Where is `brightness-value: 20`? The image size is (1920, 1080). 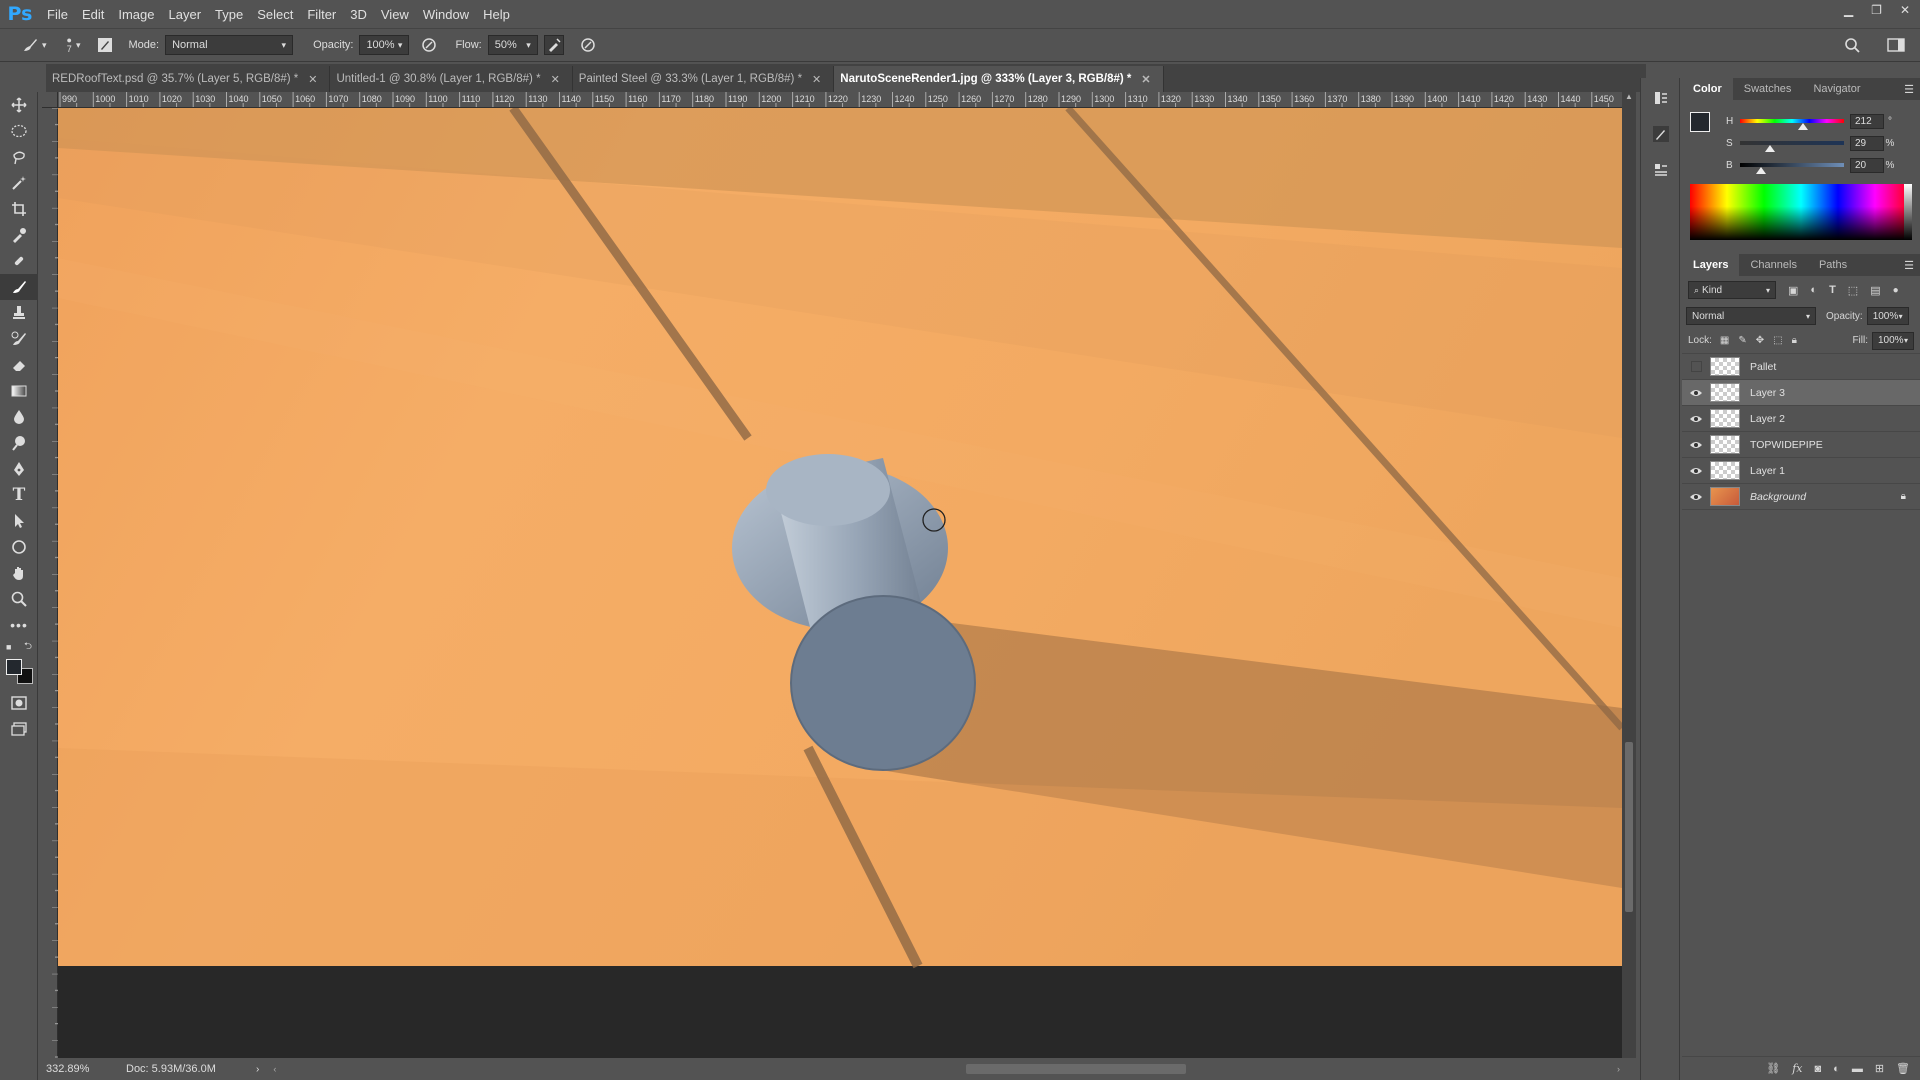 brightness-value: 20 is located at coordinates (1867, 165).